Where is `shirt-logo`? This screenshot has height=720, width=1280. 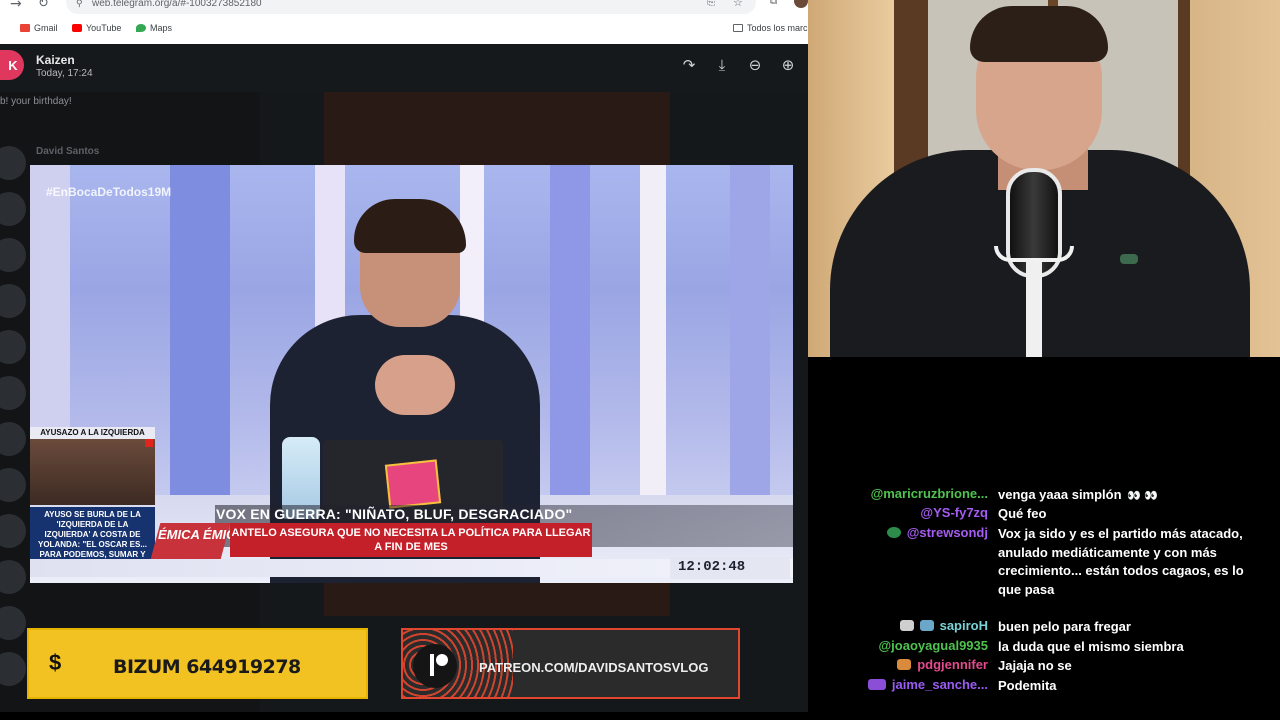
shirt-logo is located at coordinates (1129, 259).